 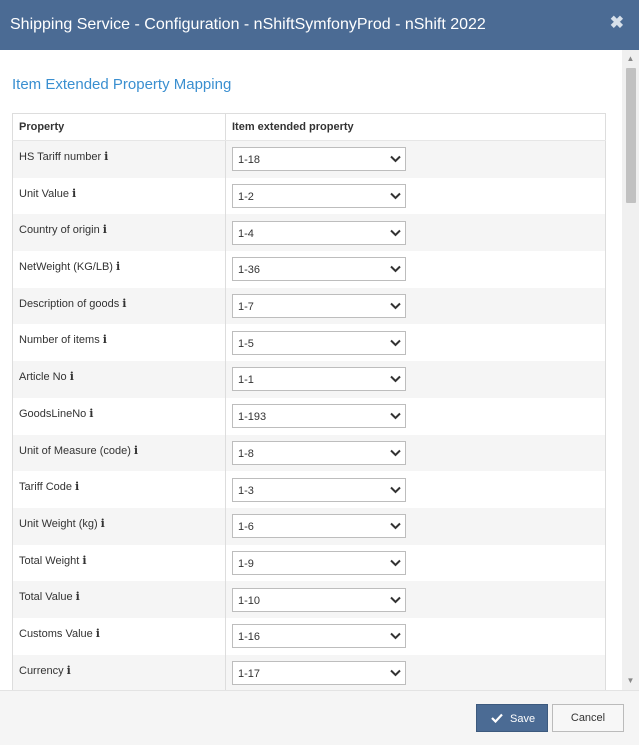 What do you see at coordinates (497, 719) in the screenshot?
I see `check-icon` at bounding box center [497, 719].